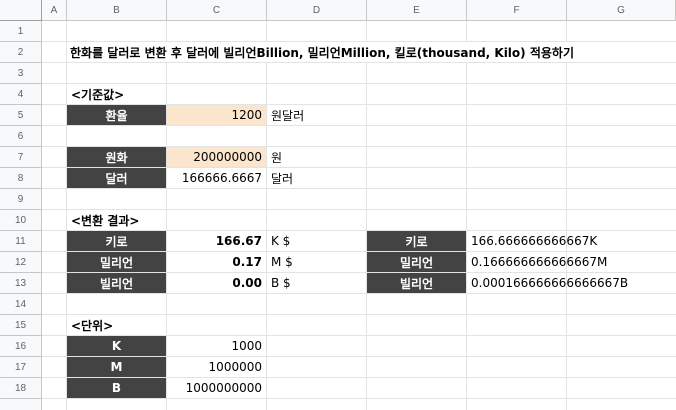  Describe the element at coordinates (116, 367) in the screenshot. I see `unit-m-label-cell: M` at that location.